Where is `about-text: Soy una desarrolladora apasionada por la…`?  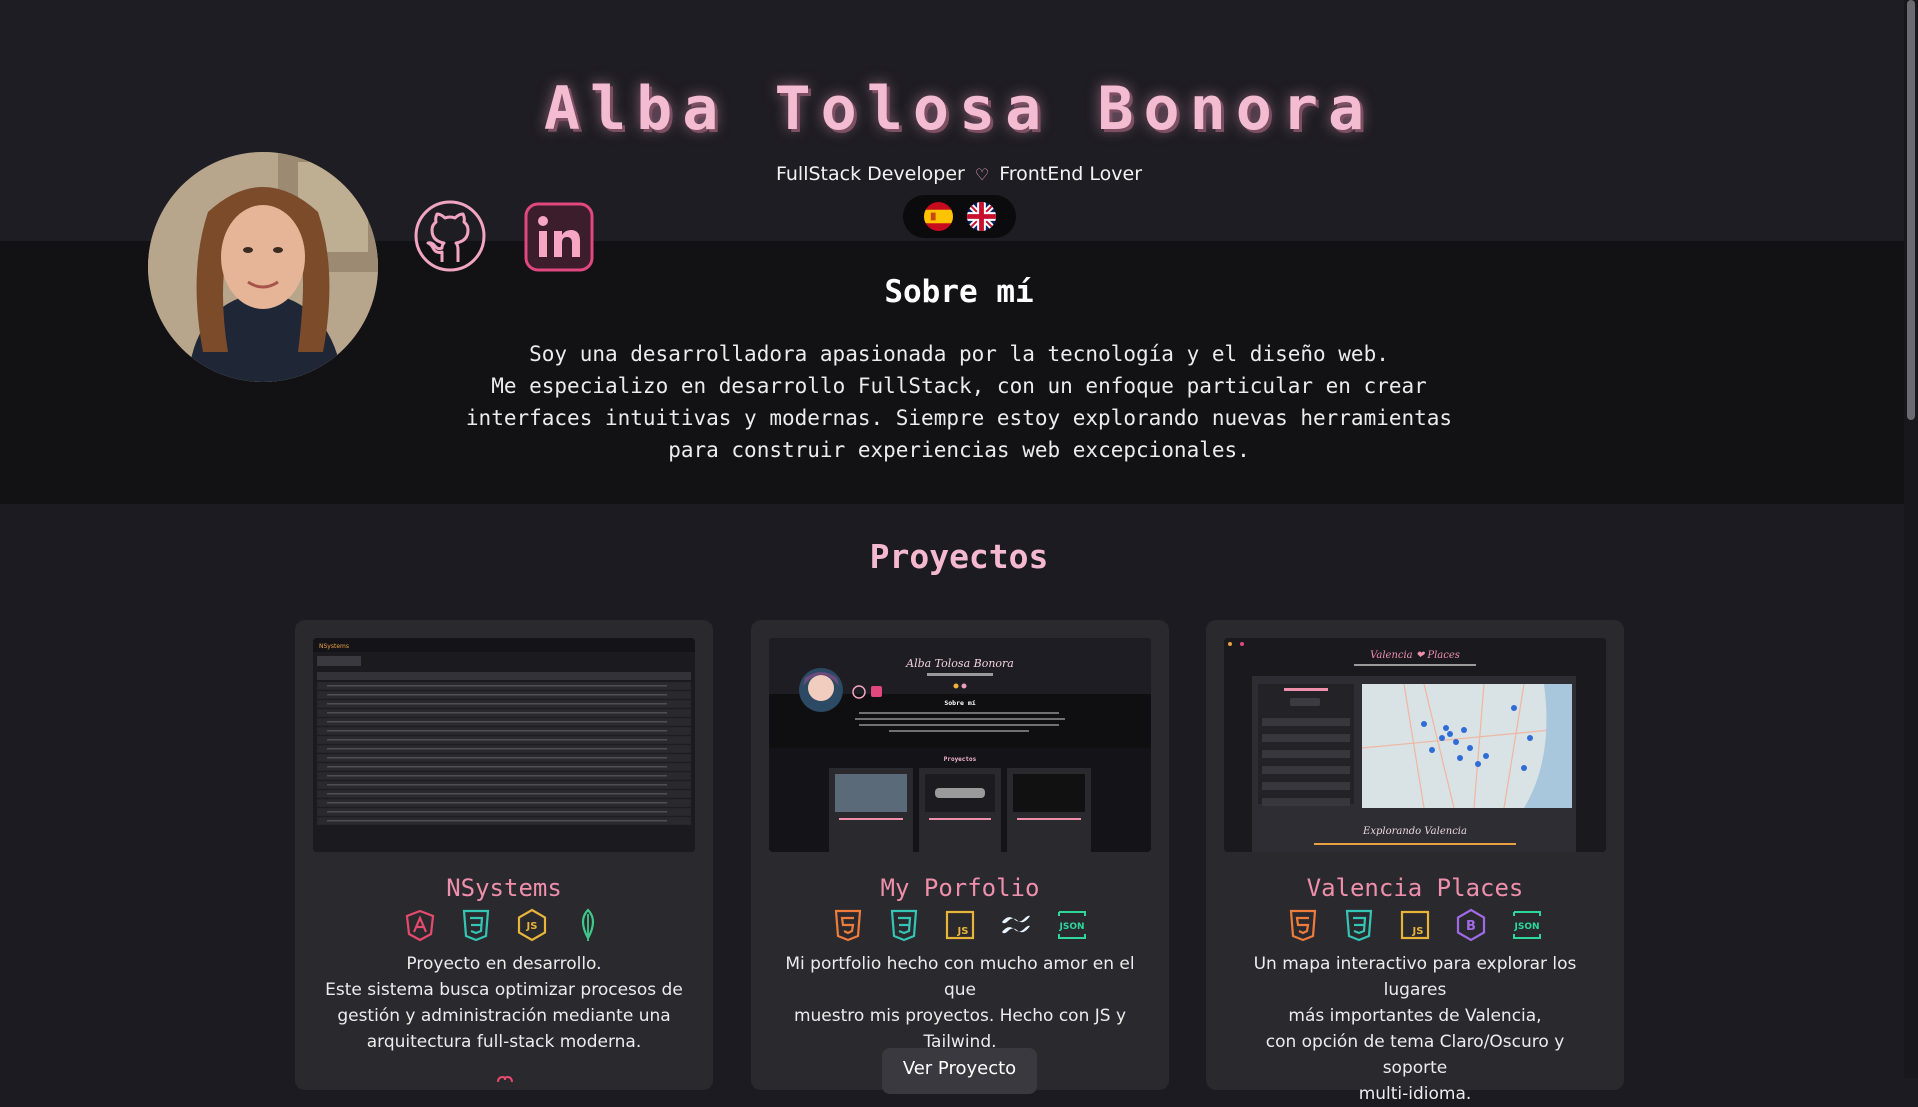 about-text: Soy una desarrolladora apasionada por la… is located at coordinates (959, 402).